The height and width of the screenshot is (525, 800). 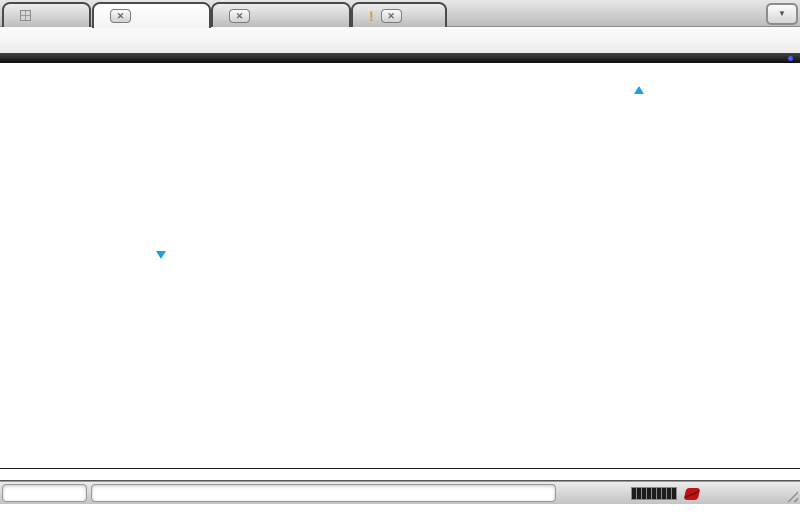 I want to click on trace-dot-icon, so click(x=790, y=58).